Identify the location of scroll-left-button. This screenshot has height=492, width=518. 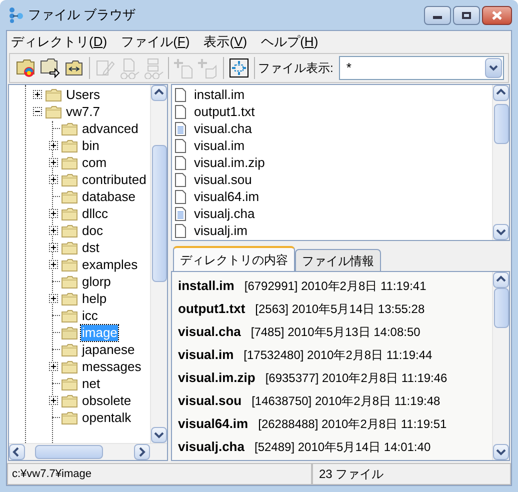
(17, 452).